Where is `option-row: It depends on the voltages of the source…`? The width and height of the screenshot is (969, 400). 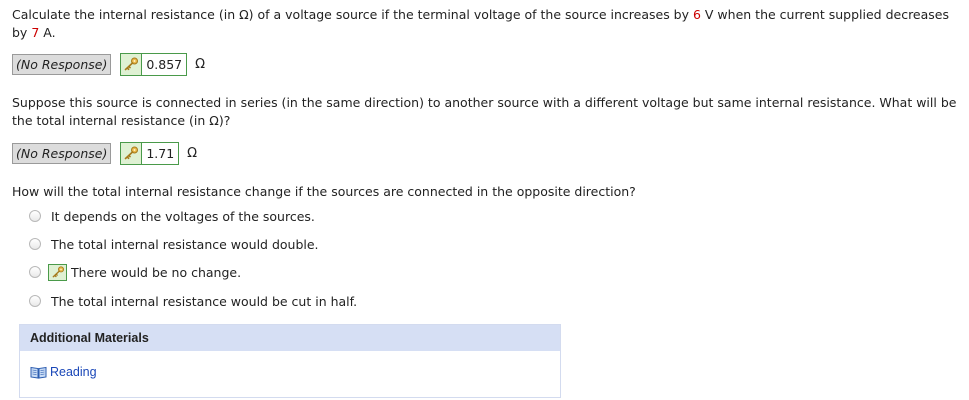
option-row: It depends on the voltages of the source… is located at coordinates (172, 216).